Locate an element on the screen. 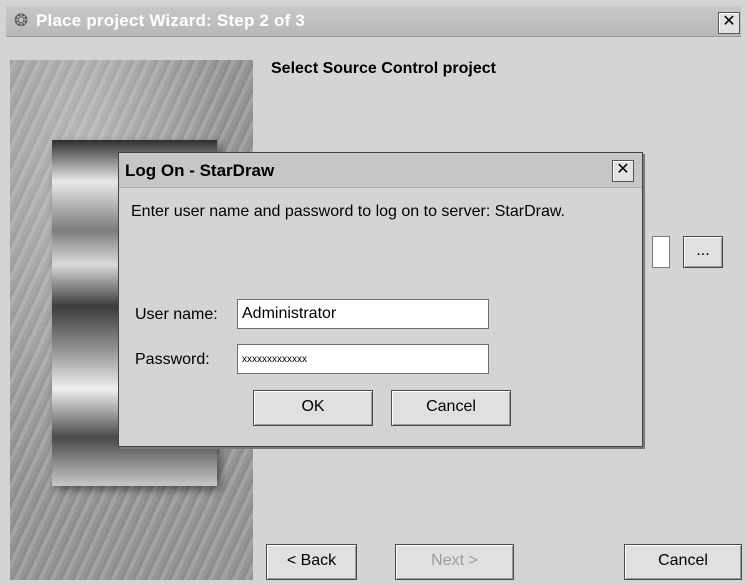 The width and height of the screenshot is (747, 585). password-label: Password: is located at coordinates (172, 359).